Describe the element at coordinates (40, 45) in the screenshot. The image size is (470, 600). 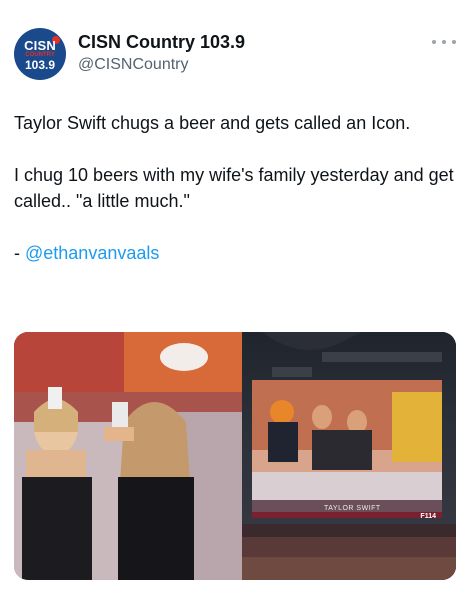
I see `avatar-logo-top: CISN` at that location.